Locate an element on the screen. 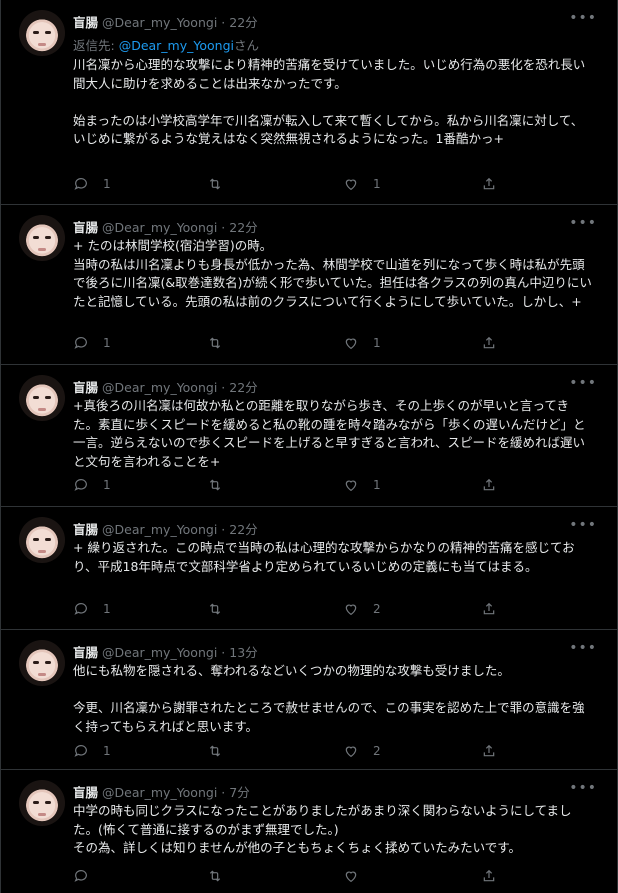 The image size is (618, 893). like-button is located at coordinates (358, 876).